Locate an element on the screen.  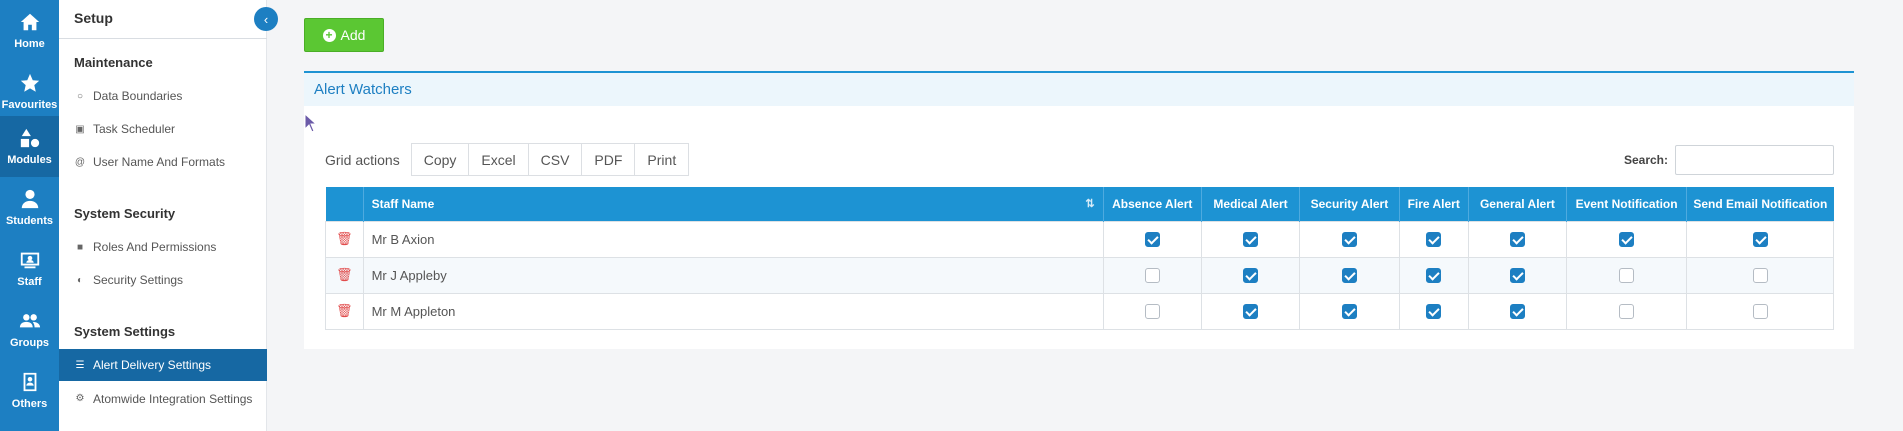
excel-button: Excel is located at coordinates (498, 159).